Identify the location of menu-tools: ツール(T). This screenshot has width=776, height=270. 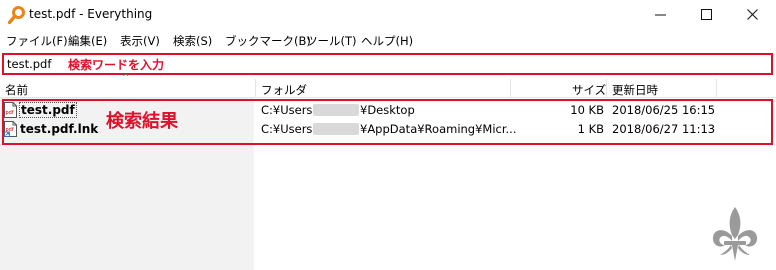
(331, 41).